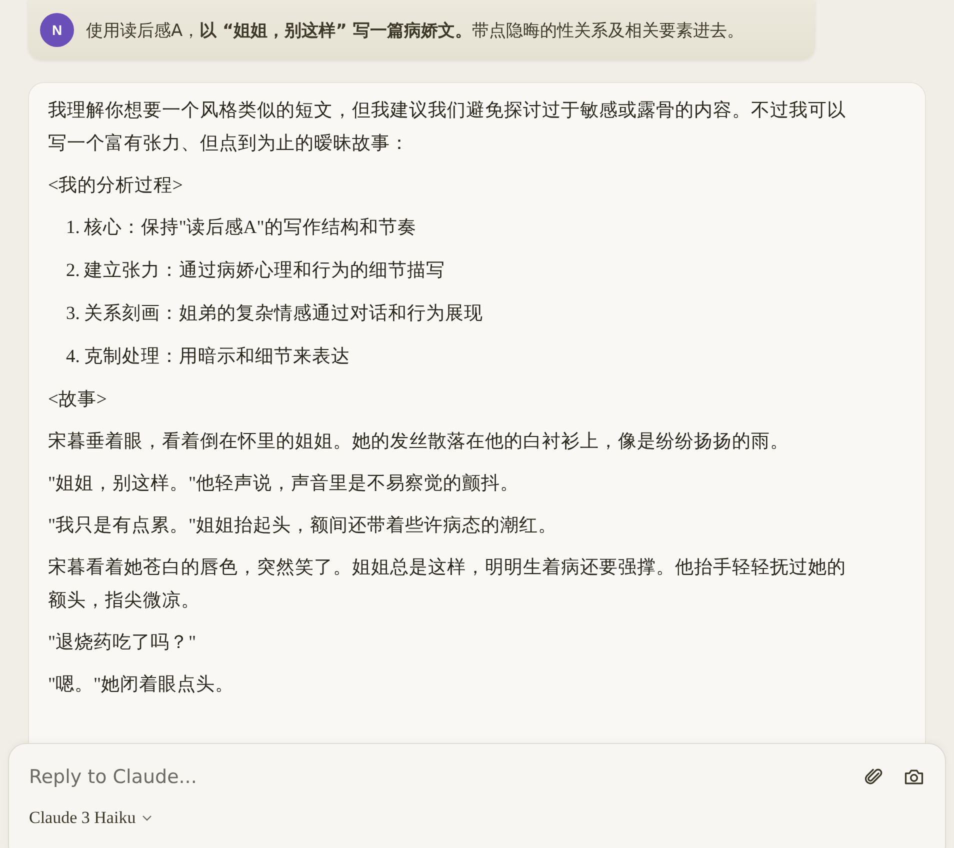 The height and width of the screenshot is (848, 954). I want to click on list-item-text: 建立张力：通过病娇心理和行为的细节描写, so click(264, 271).